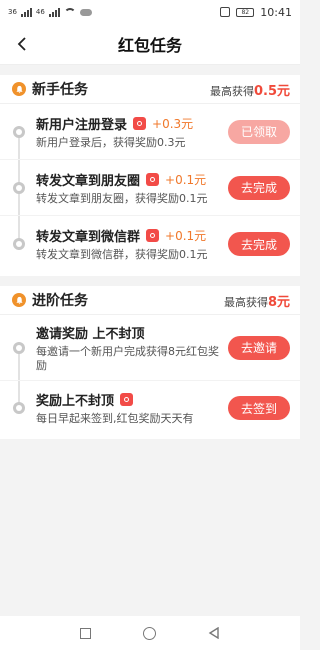  Describe the element at coordinates (85, 12) in the screenshot. I see `cloud-icon` at that location.